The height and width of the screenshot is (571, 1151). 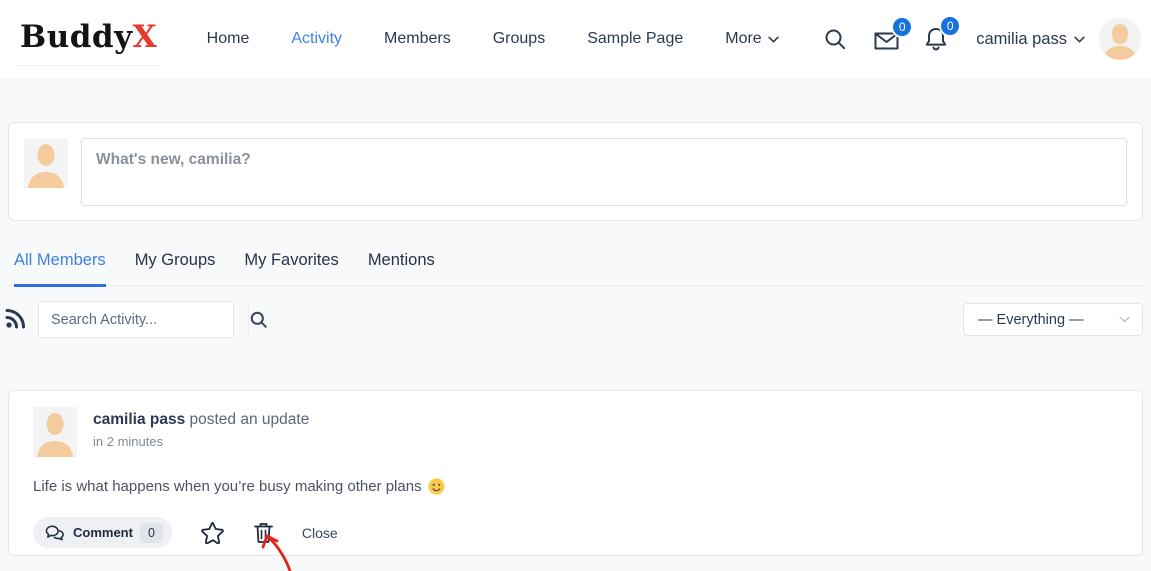 I want to click on post-timestamp: in 2 minutes, so click(x=201, y=441).